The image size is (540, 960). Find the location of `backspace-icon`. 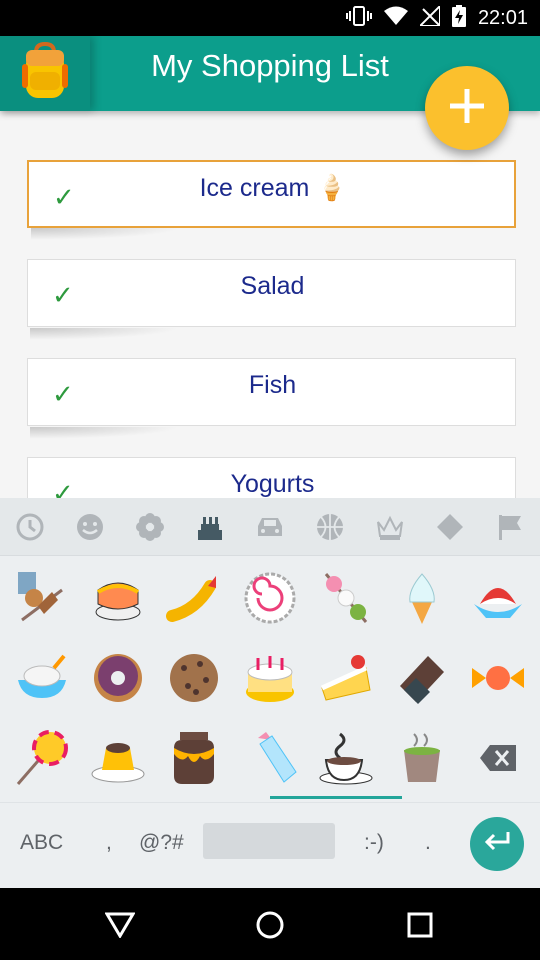

backspace-icon is located at coordinates (498, 758).